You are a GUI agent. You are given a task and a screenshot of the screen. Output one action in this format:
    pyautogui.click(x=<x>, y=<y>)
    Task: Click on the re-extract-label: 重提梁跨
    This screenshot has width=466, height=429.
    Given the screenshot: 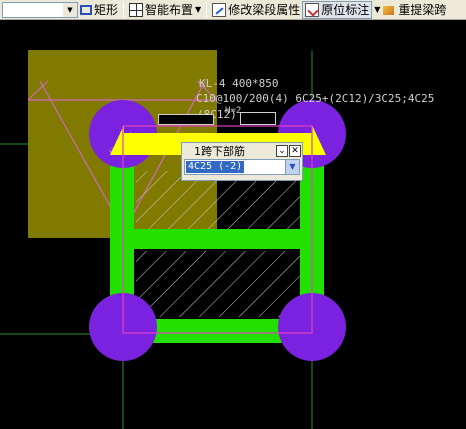 What is the action you would take?
    pyautogui.click(x=422, y=10)
    